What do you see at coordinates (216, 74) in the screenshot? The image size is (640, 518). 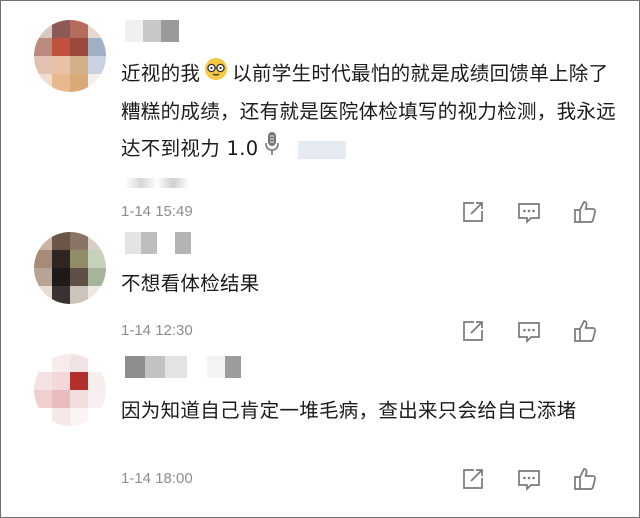 I see `glasses-face-emoji` at bounding box center [216, 74].